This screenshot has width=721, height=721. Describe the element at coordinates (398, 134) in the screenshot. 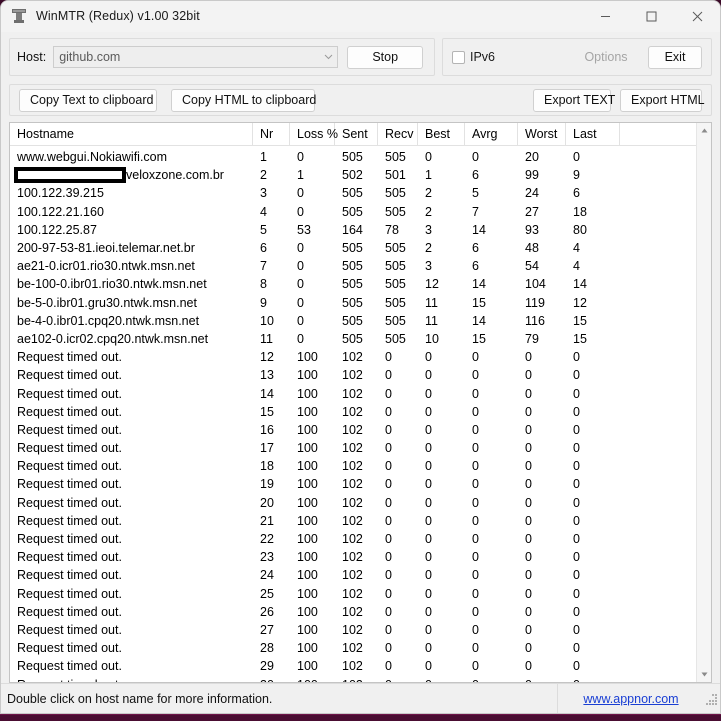

I see `column-header-recv: Recv` at that location.